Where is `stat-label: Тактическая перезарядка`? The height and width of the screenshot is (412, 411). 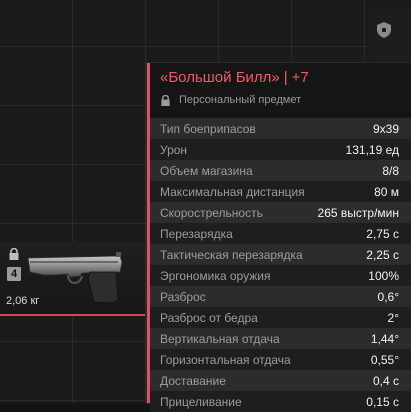 stat-label: Тактическая перезарядка is located at coordinates (231, 254).